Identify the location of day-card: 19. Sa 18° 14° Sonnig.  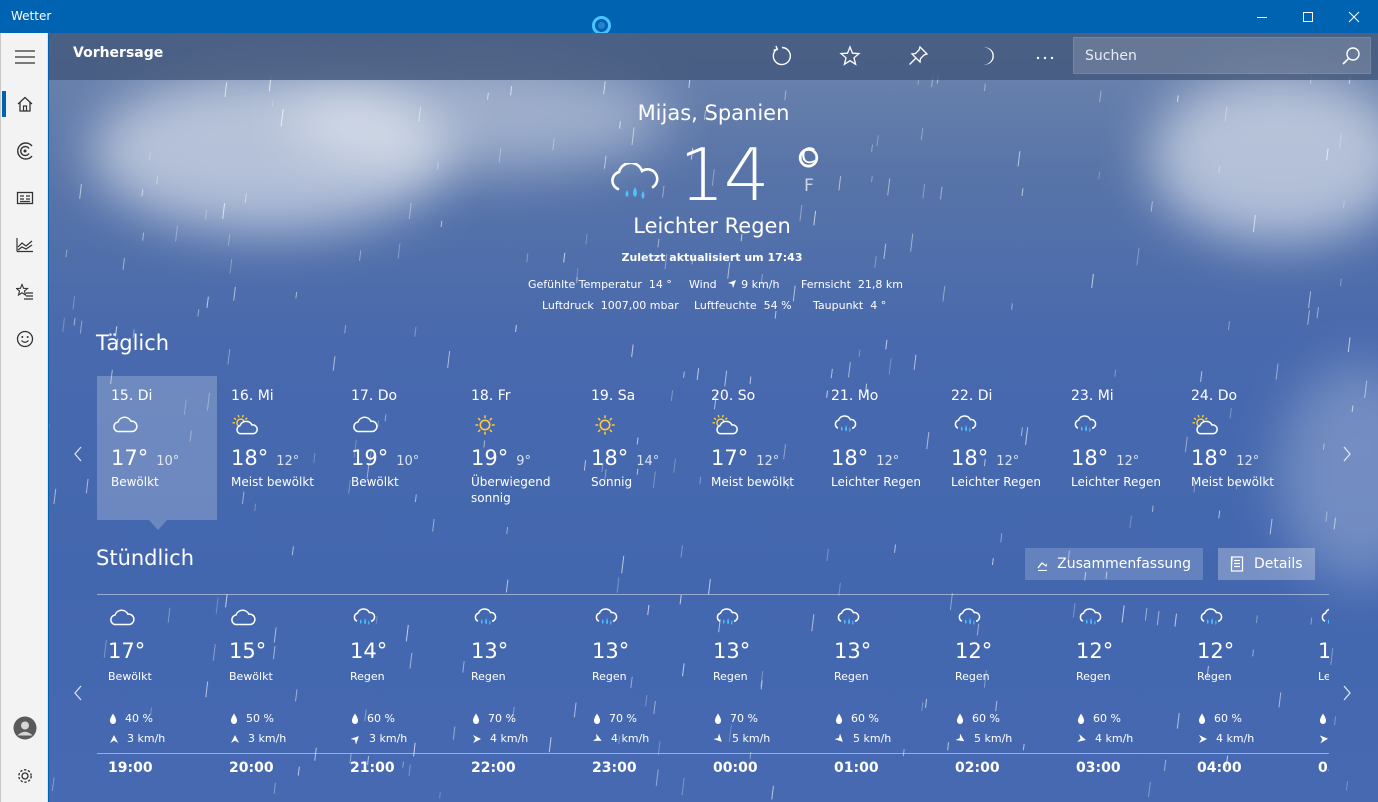
(637, 448).